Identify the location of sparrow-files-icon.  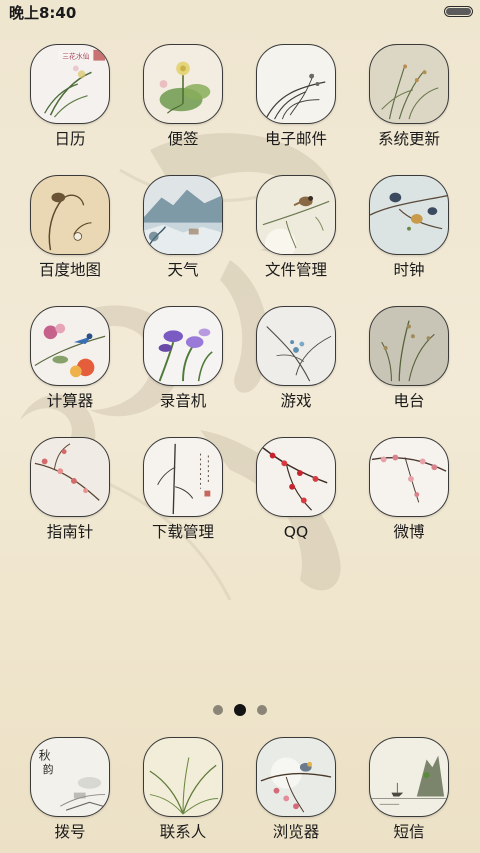
(296, 215).